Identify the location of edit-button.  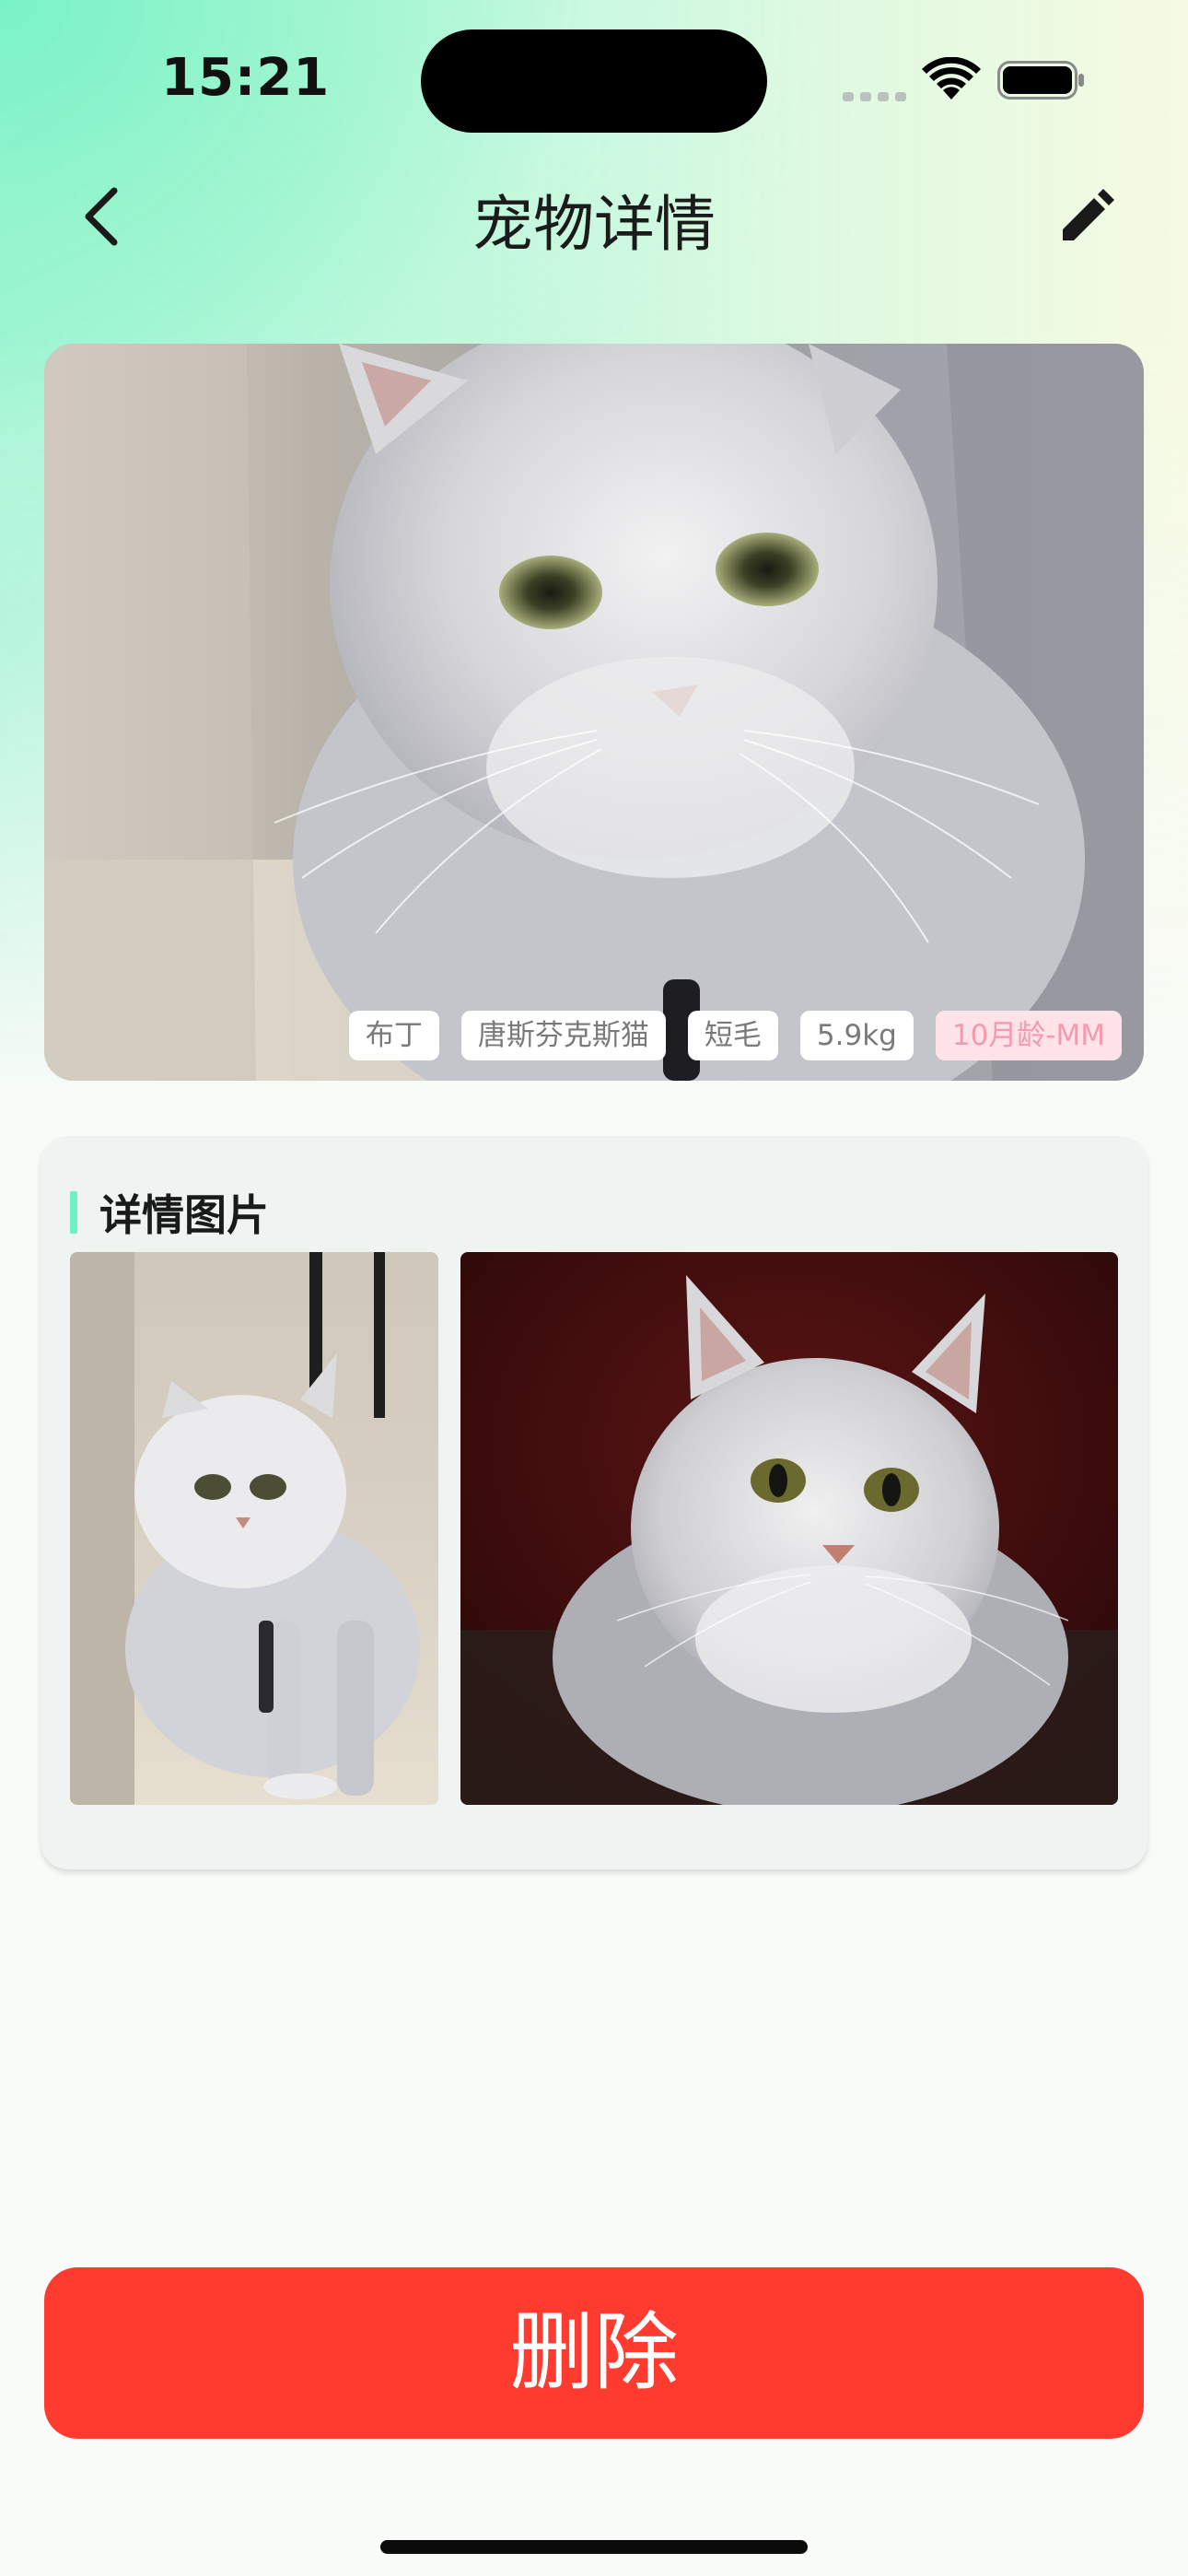
(1087, 216).